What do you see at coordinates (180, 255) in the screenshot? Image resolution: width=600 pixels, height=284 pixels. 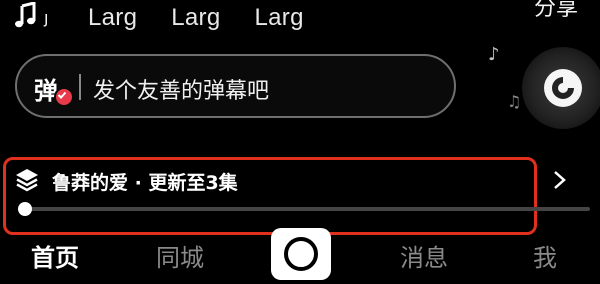 I see `nav-city: 同城` at bounding box center [180, 255].